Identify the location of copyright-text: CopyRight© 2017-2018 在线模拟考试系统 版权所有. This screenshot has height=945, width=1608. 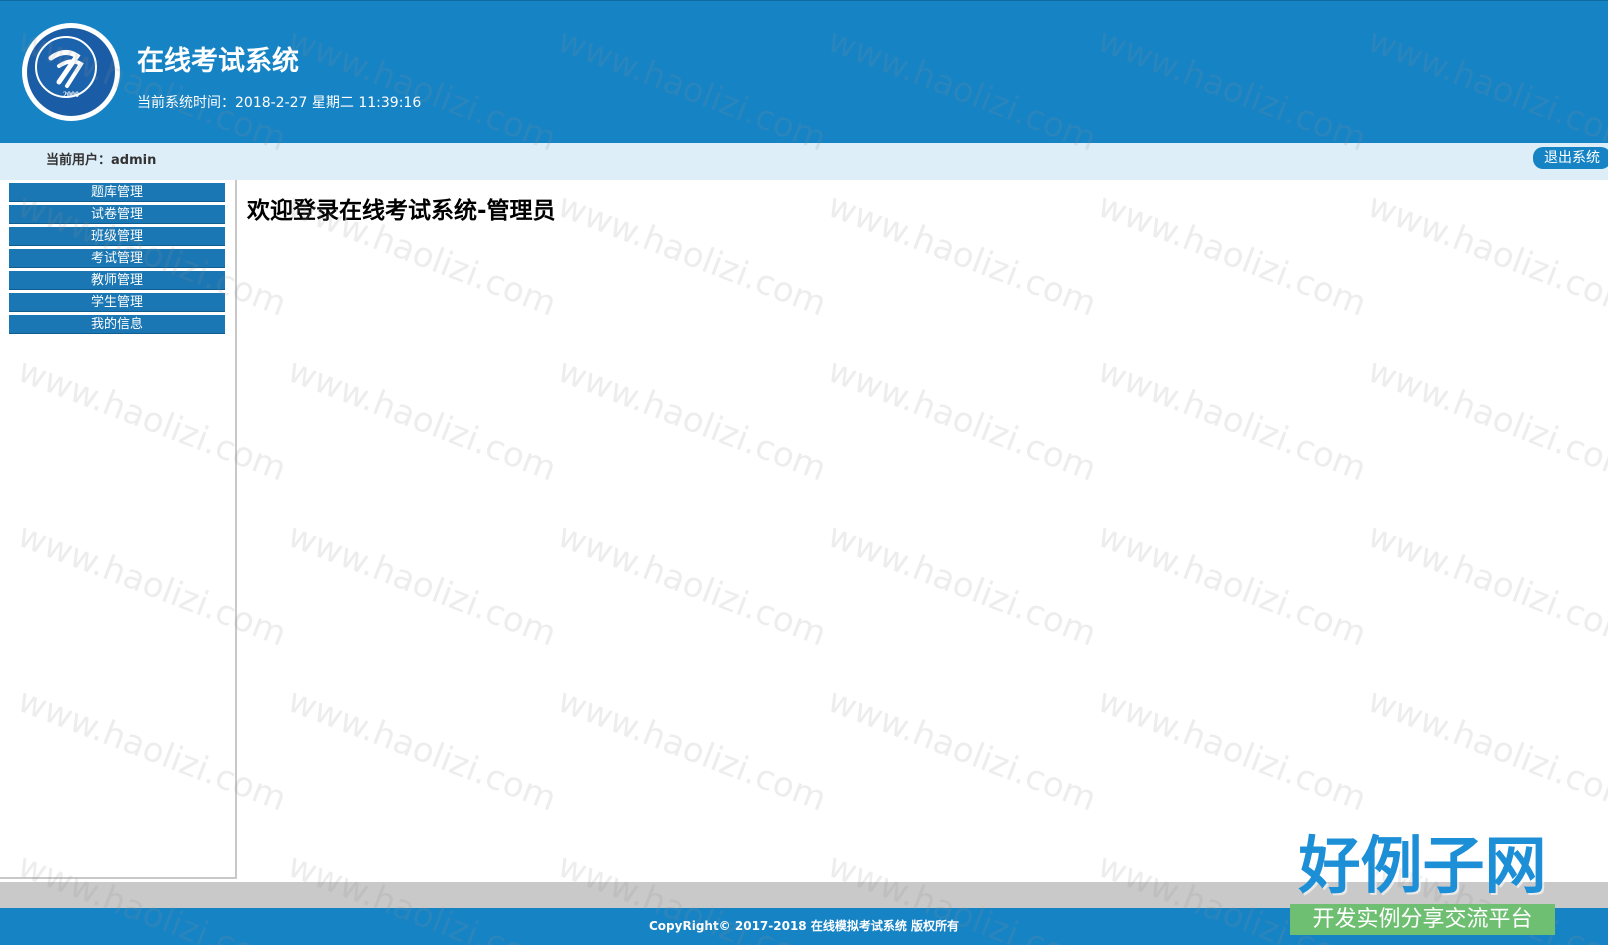
(804, 926).